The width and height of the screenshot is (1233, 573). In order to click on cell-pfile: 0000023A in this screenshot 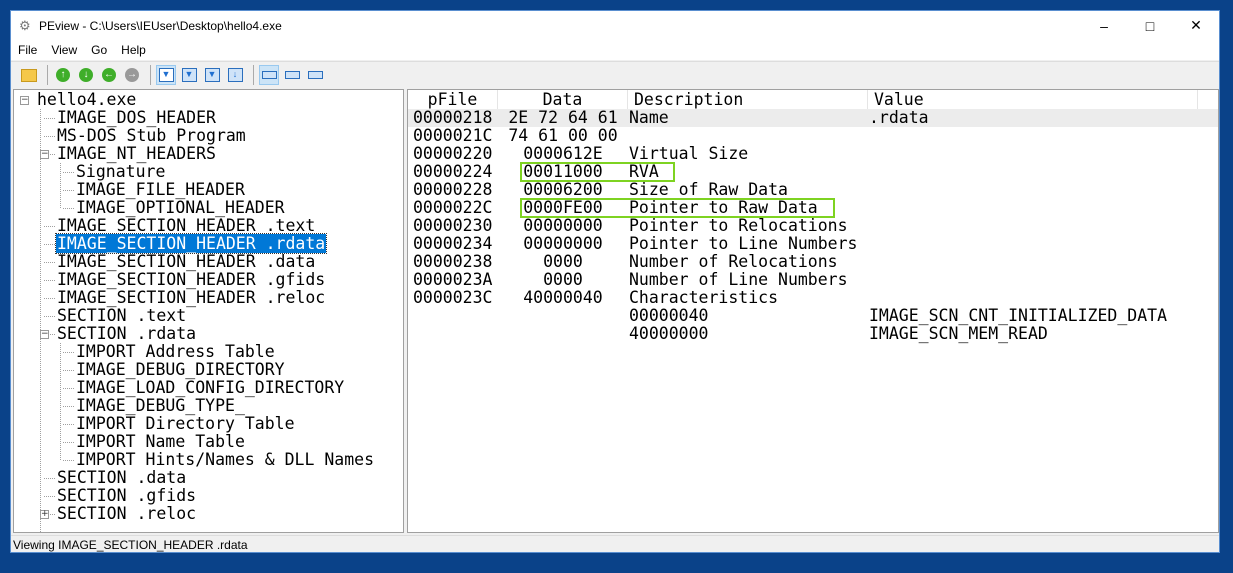, I will do `click(455, 280)`.